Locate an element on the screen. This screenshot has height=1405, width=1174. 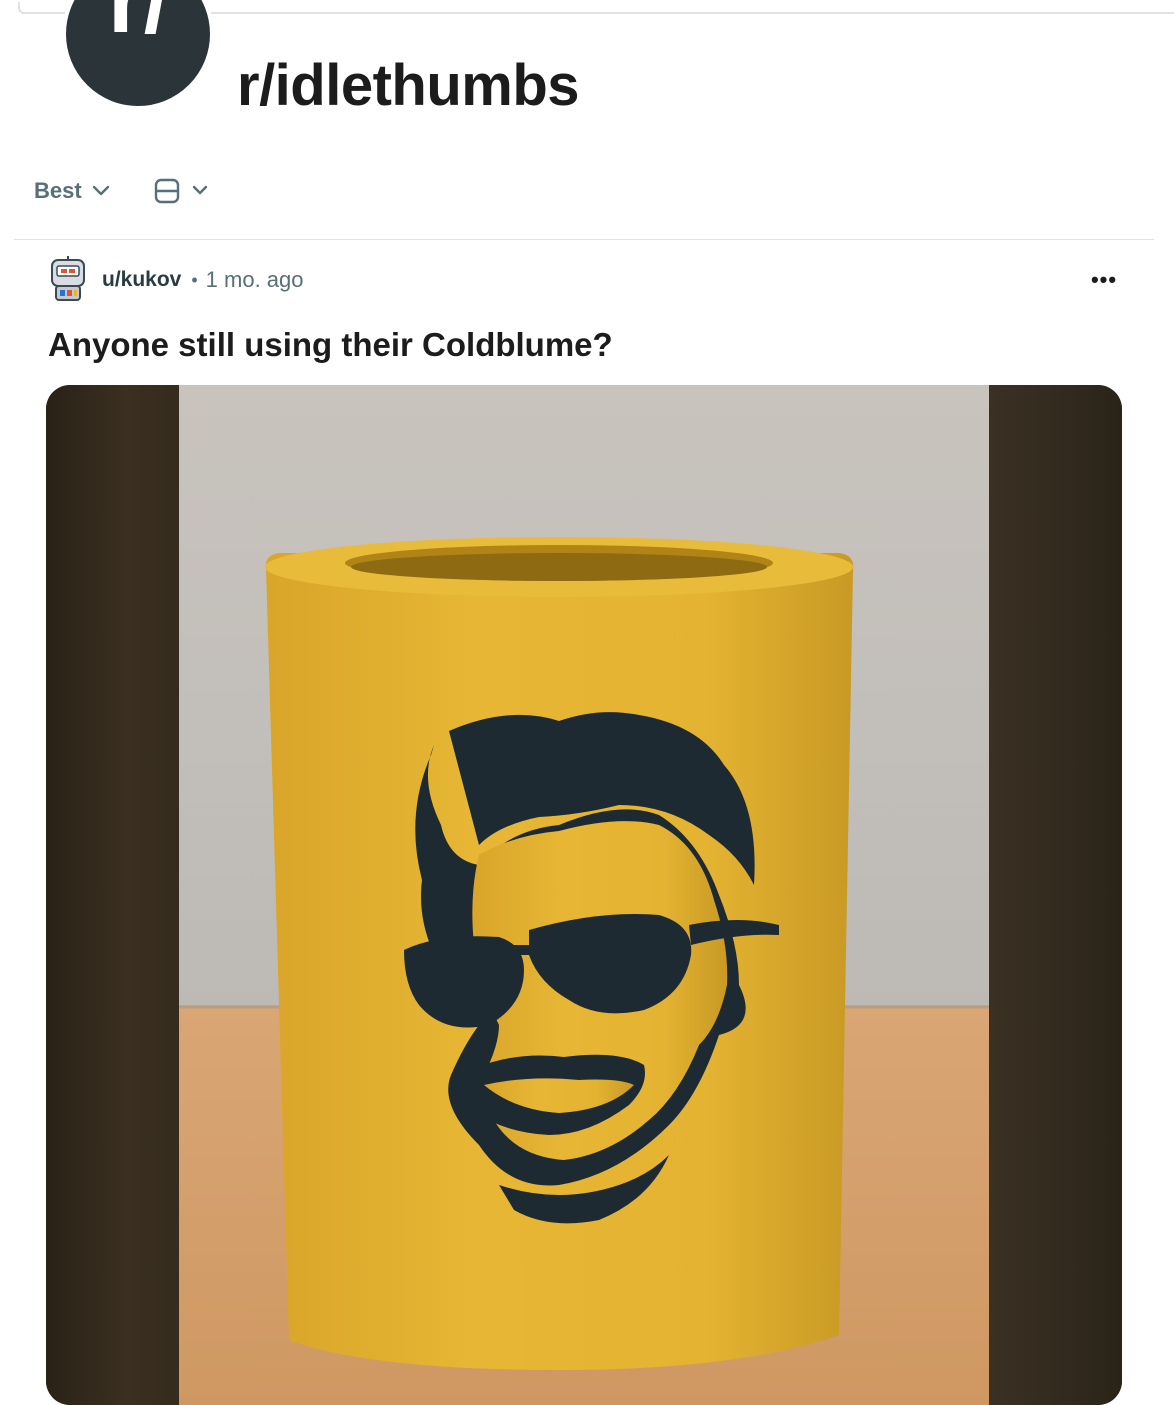
sort-button: Best is located at coordinates (72, 191).